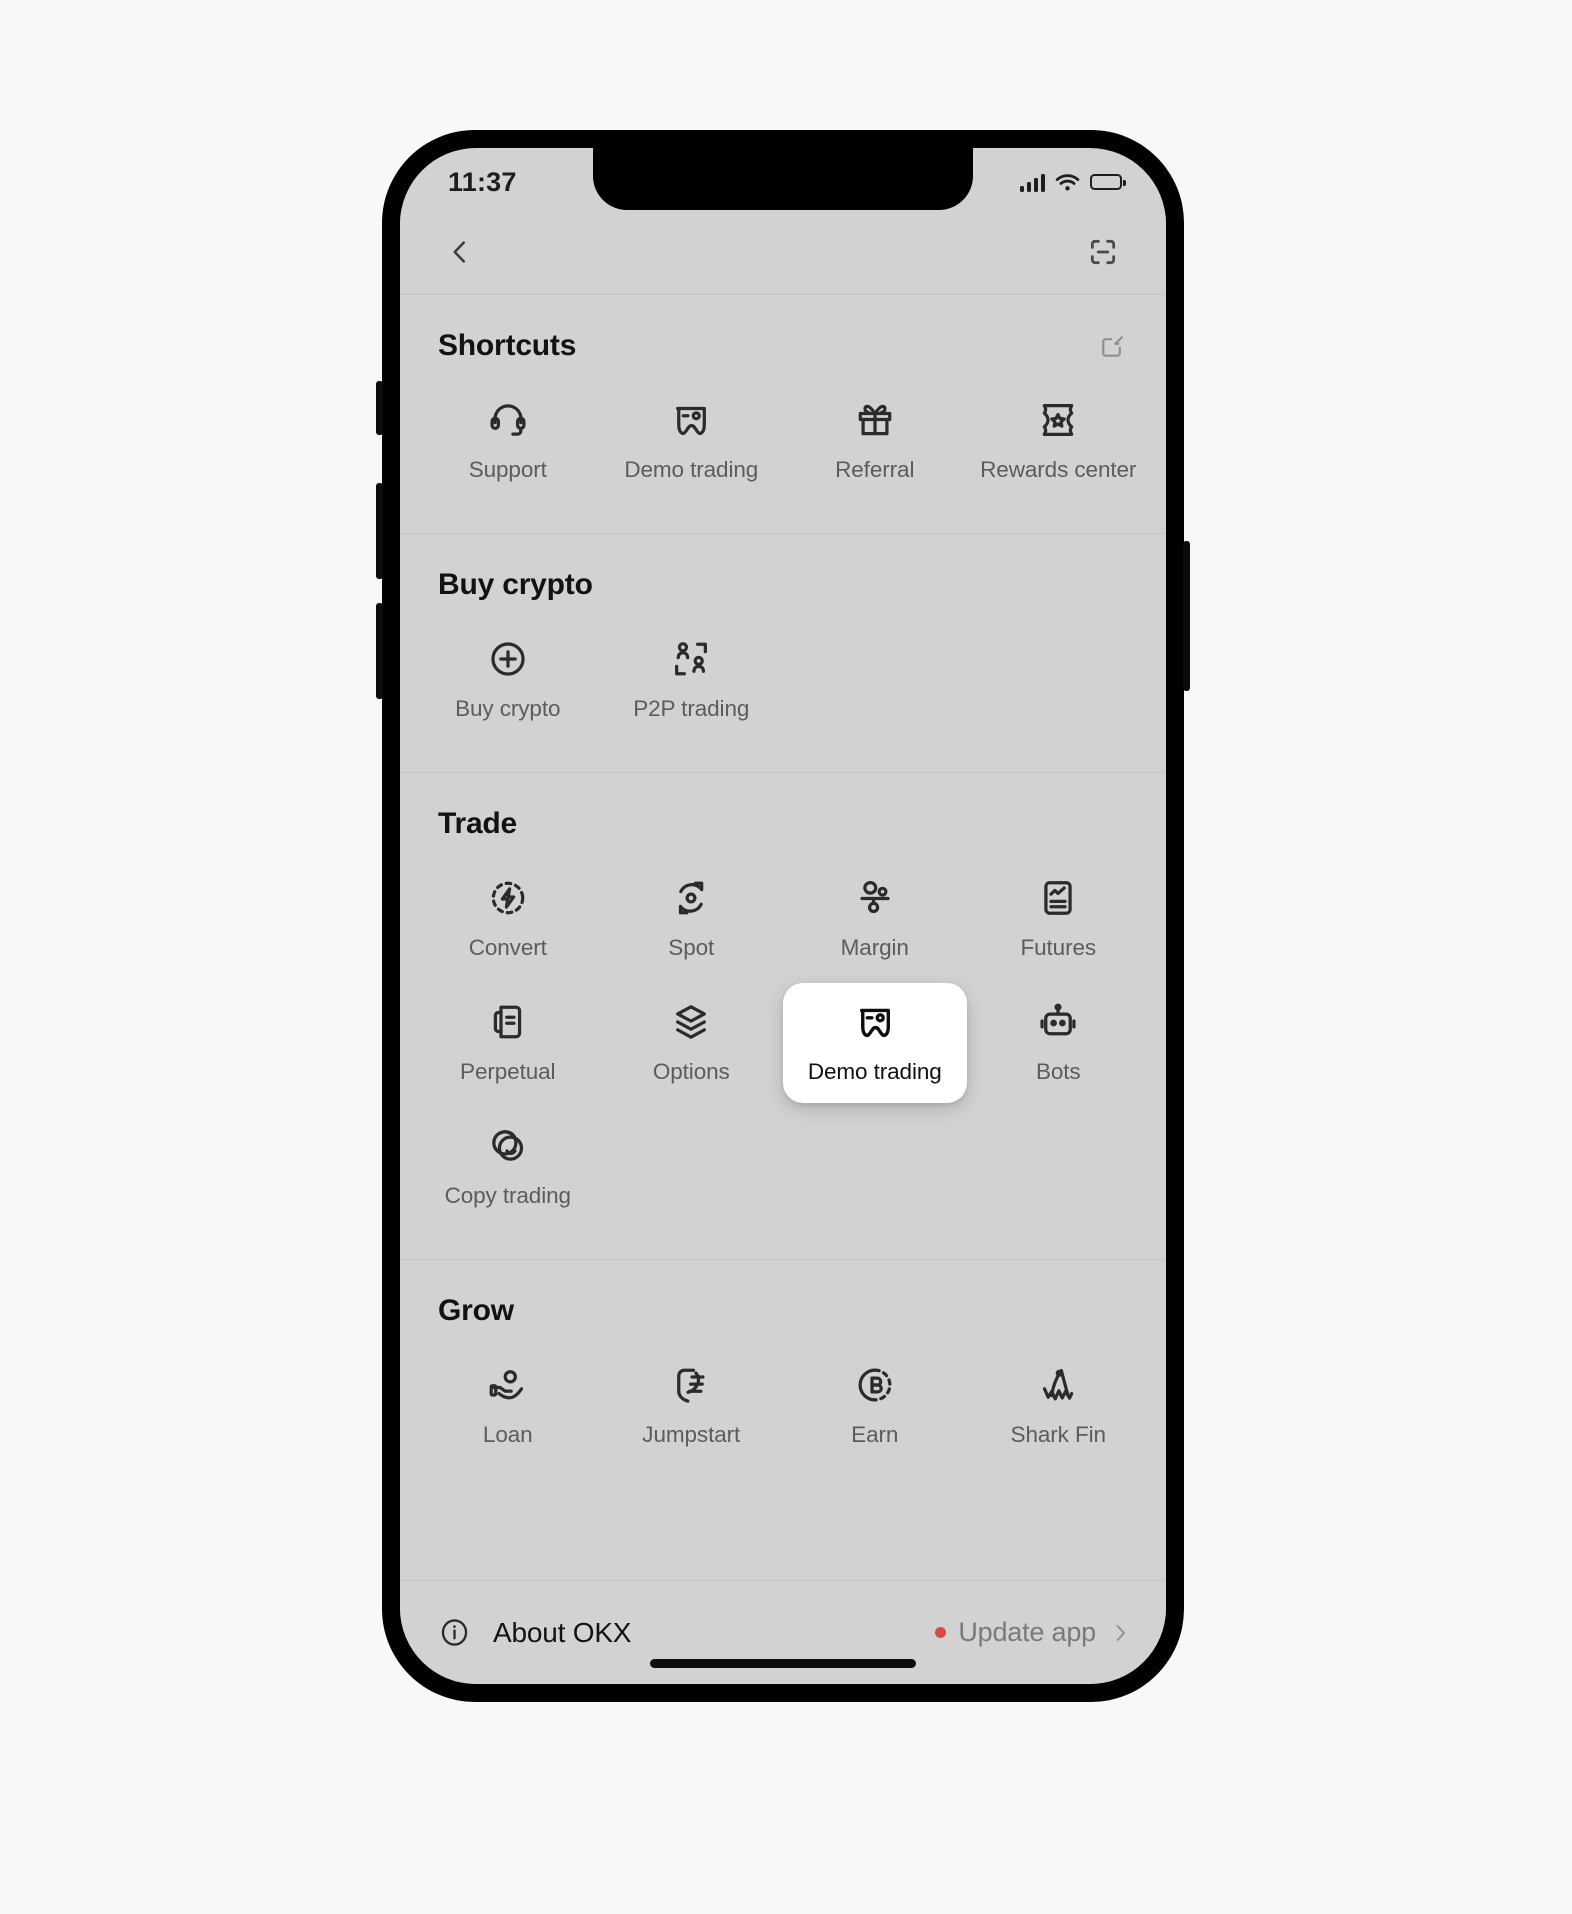 The width and height of the screenshot is (1572, 1914). I want to click on plus-circle-icon, so click(508, 659).